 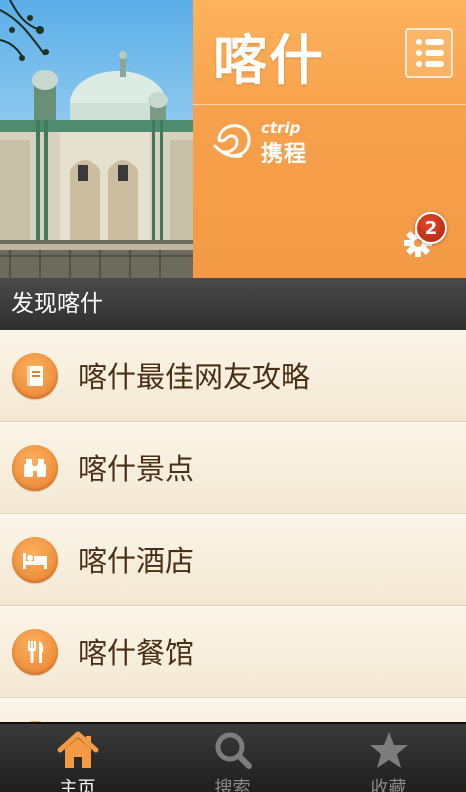 I want to click on tab-search: 搜索, so click(x=232, y=758).